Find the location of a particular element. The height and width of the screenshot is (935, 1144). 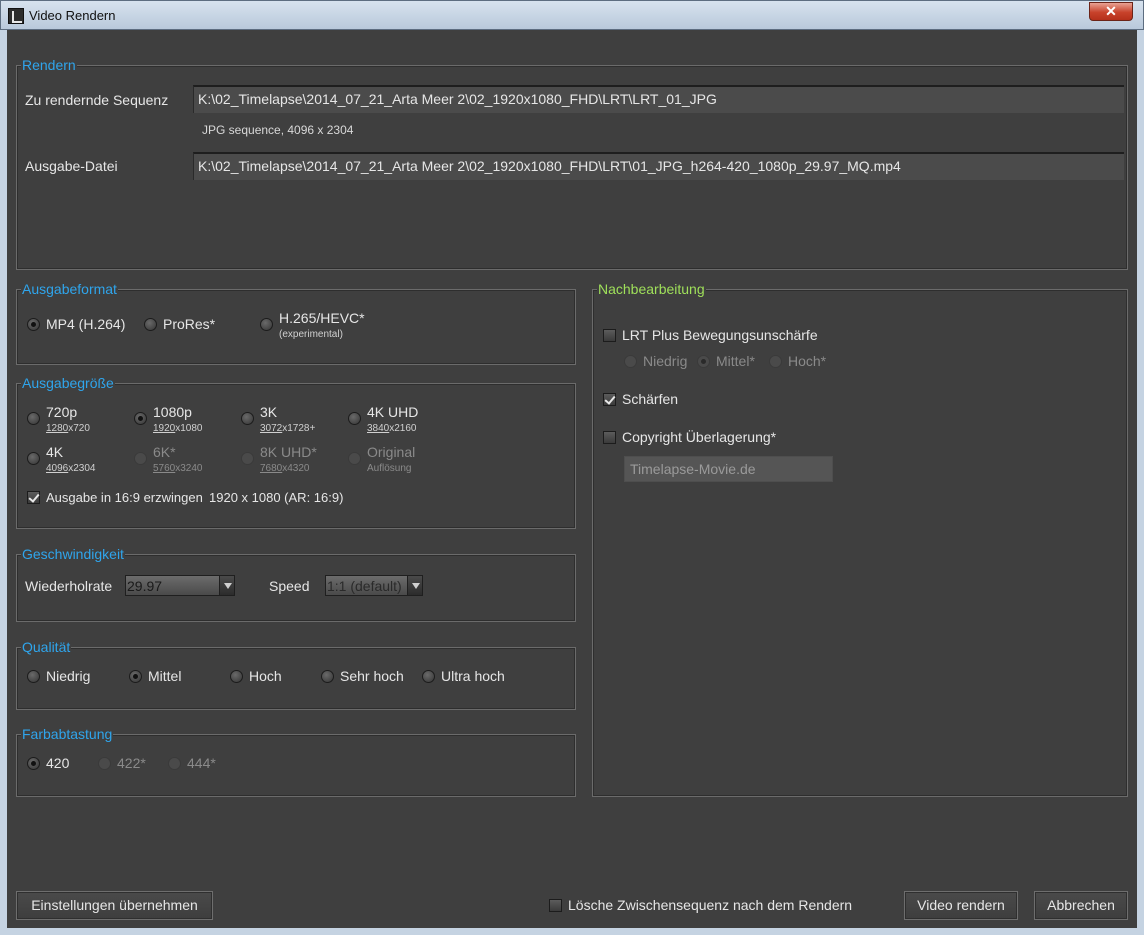

size-4kuhd-res: 3840x2160 is located at coordinates (392, 428).